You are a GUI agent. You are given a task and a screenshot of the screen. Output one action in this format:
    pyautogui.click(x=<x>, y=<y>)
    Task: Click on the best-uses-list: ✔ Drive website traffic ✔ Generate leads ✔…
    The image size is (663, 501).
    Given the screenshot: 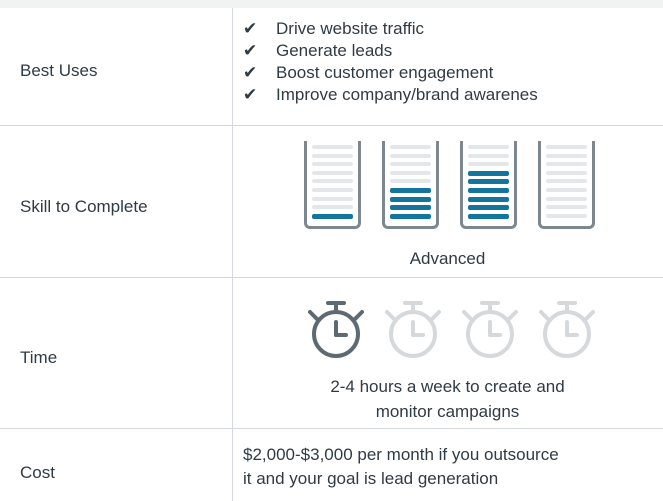 What is the action you would take?
    pyautogui.click(x=390, y=62)
    